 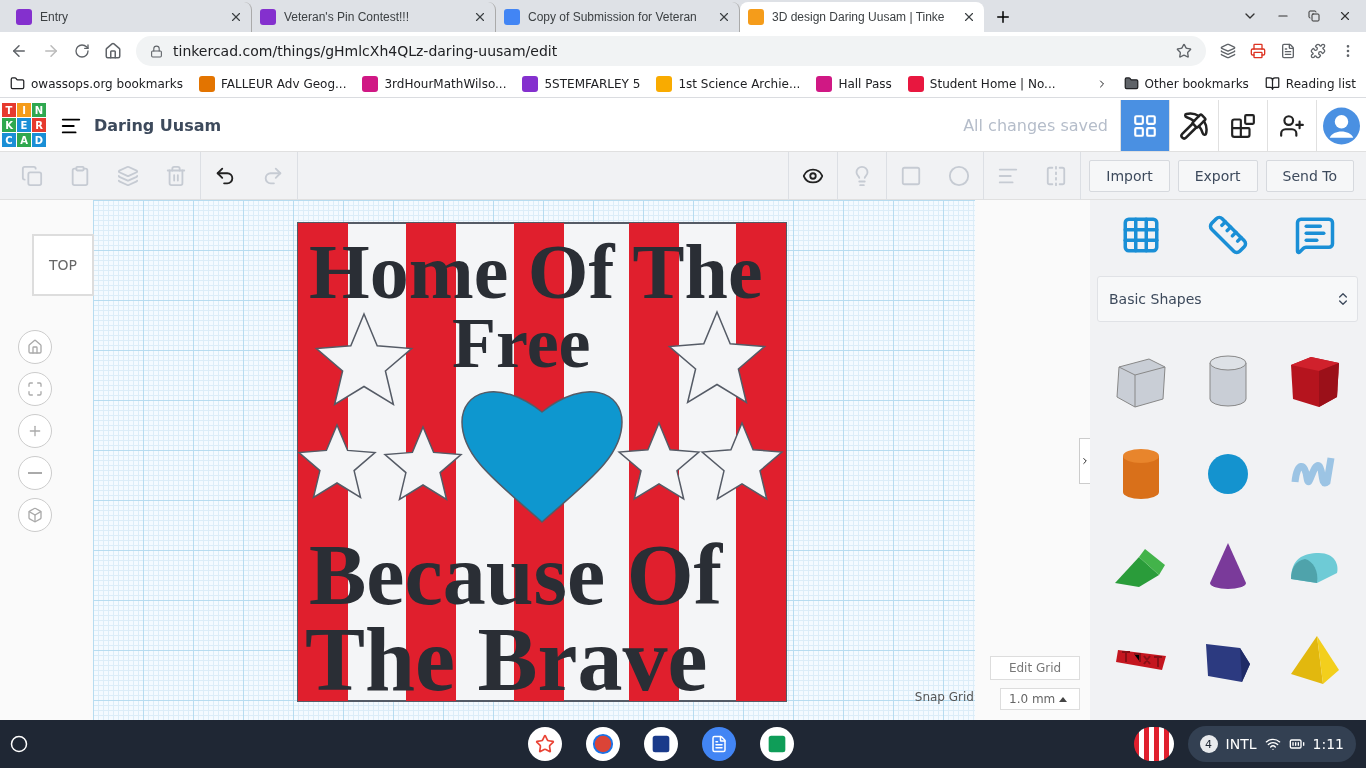 What do you see at coordinates (1314, 16) in the screenshot?
I see `restore-icon` at bounding box center [1314, 16].